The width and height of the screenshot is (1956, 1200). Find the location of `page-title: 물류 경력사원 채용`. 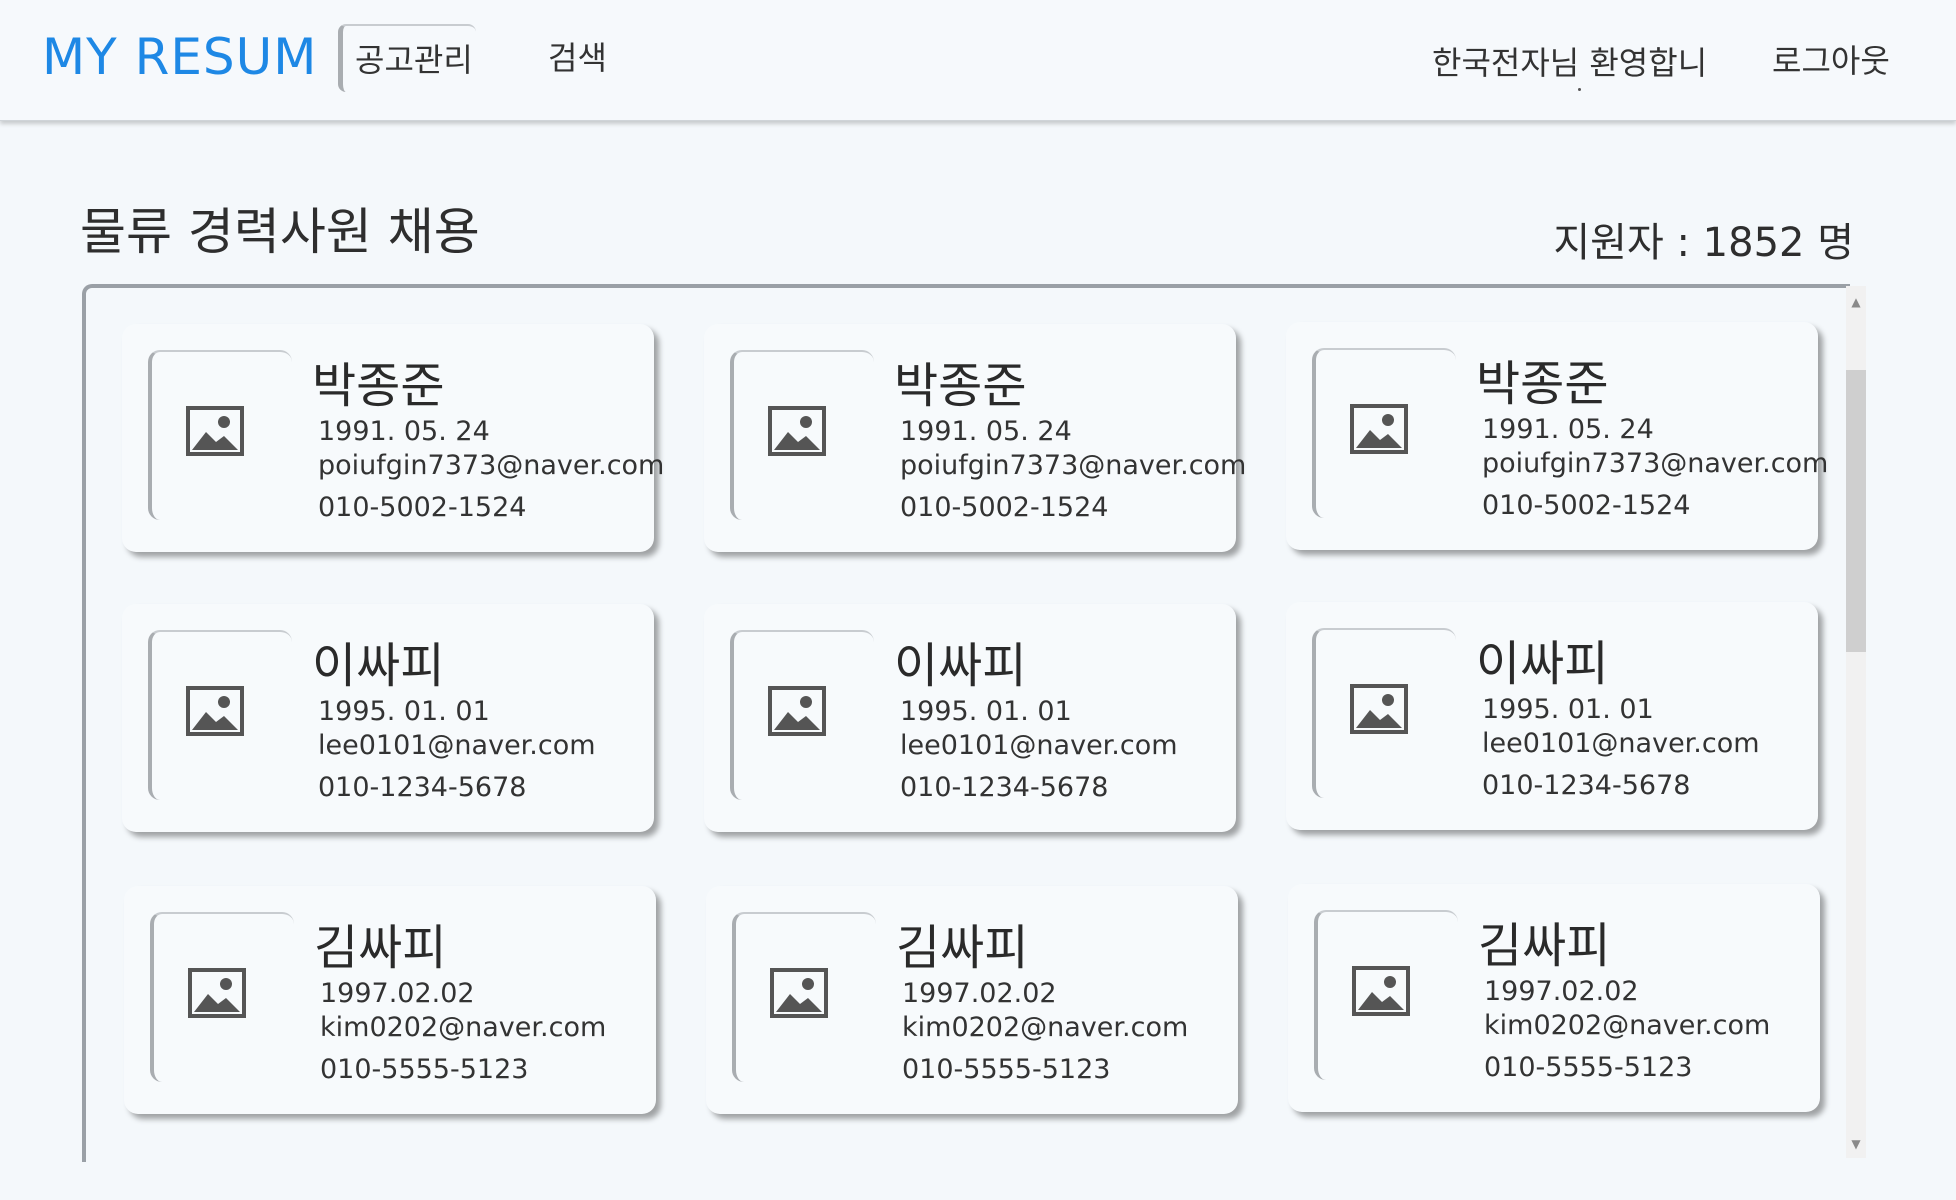

page-title: 물류 경력사원 채용 is located at coordinates (280, 232).